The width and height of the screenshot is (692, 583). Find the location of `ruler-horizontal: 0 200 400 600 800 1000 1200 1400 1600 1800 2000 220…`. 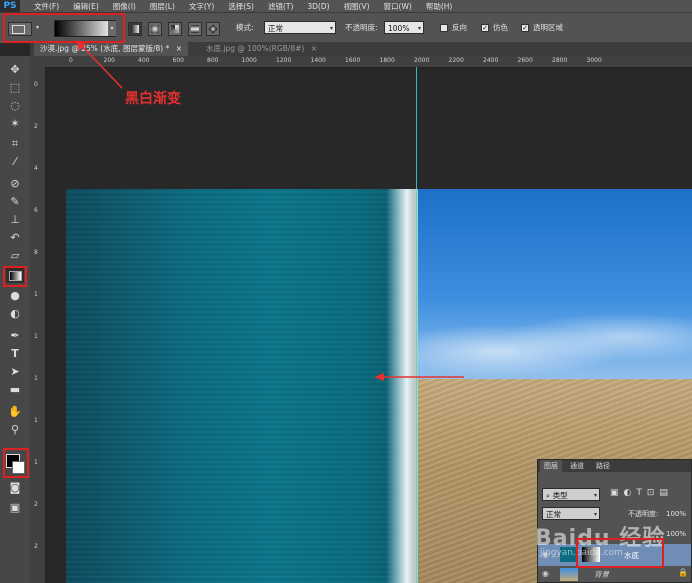

ruler-horizontal: 0 200 400 600 800 1000 1200 1400 1600 1800 2000 220… is located at coordinates (368, 62).